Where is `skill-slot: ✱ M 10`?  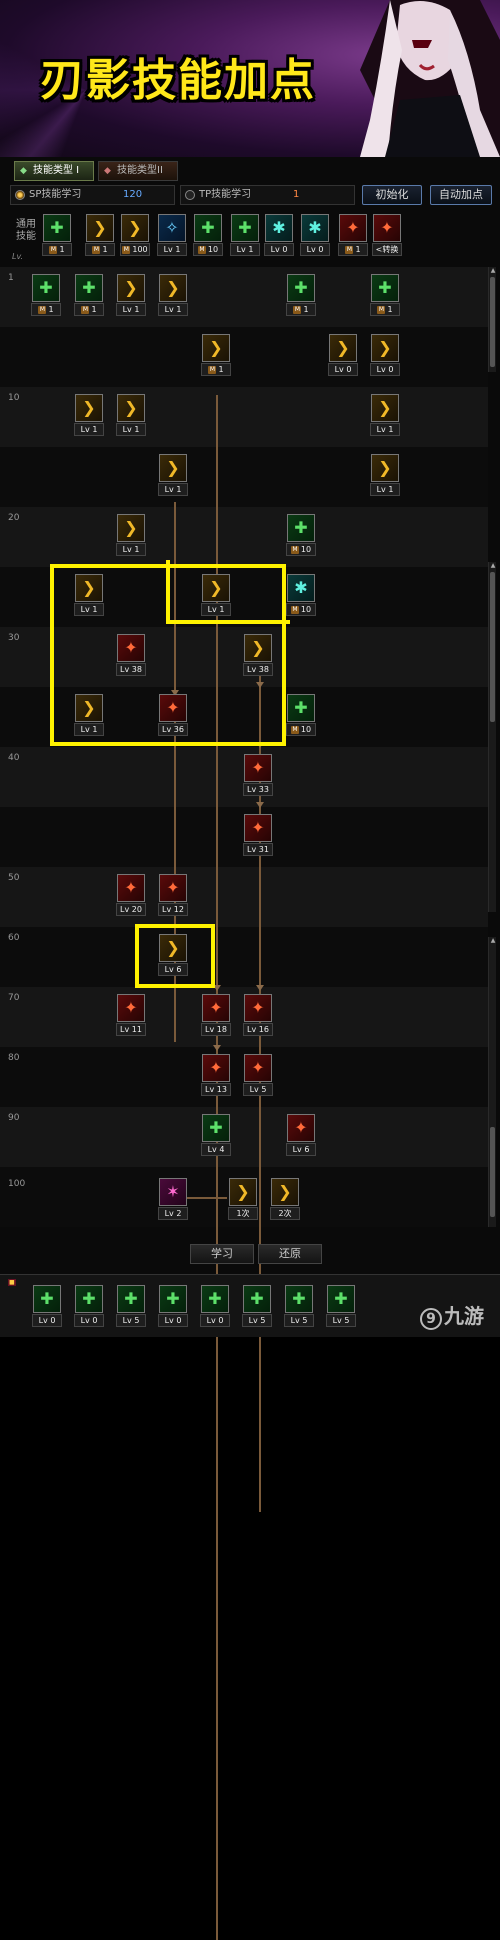
skill-slot: ✱ M 10 is located at coordinates (301, 596).